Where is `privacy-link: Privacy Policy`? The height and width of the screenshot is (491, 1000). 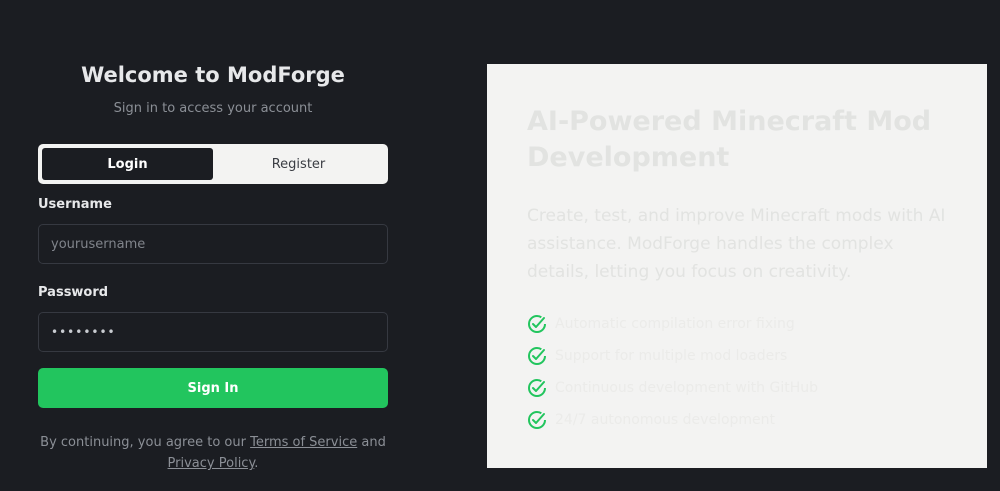
privacy-link: Privacy Policy is located at coordinates (211, 463).